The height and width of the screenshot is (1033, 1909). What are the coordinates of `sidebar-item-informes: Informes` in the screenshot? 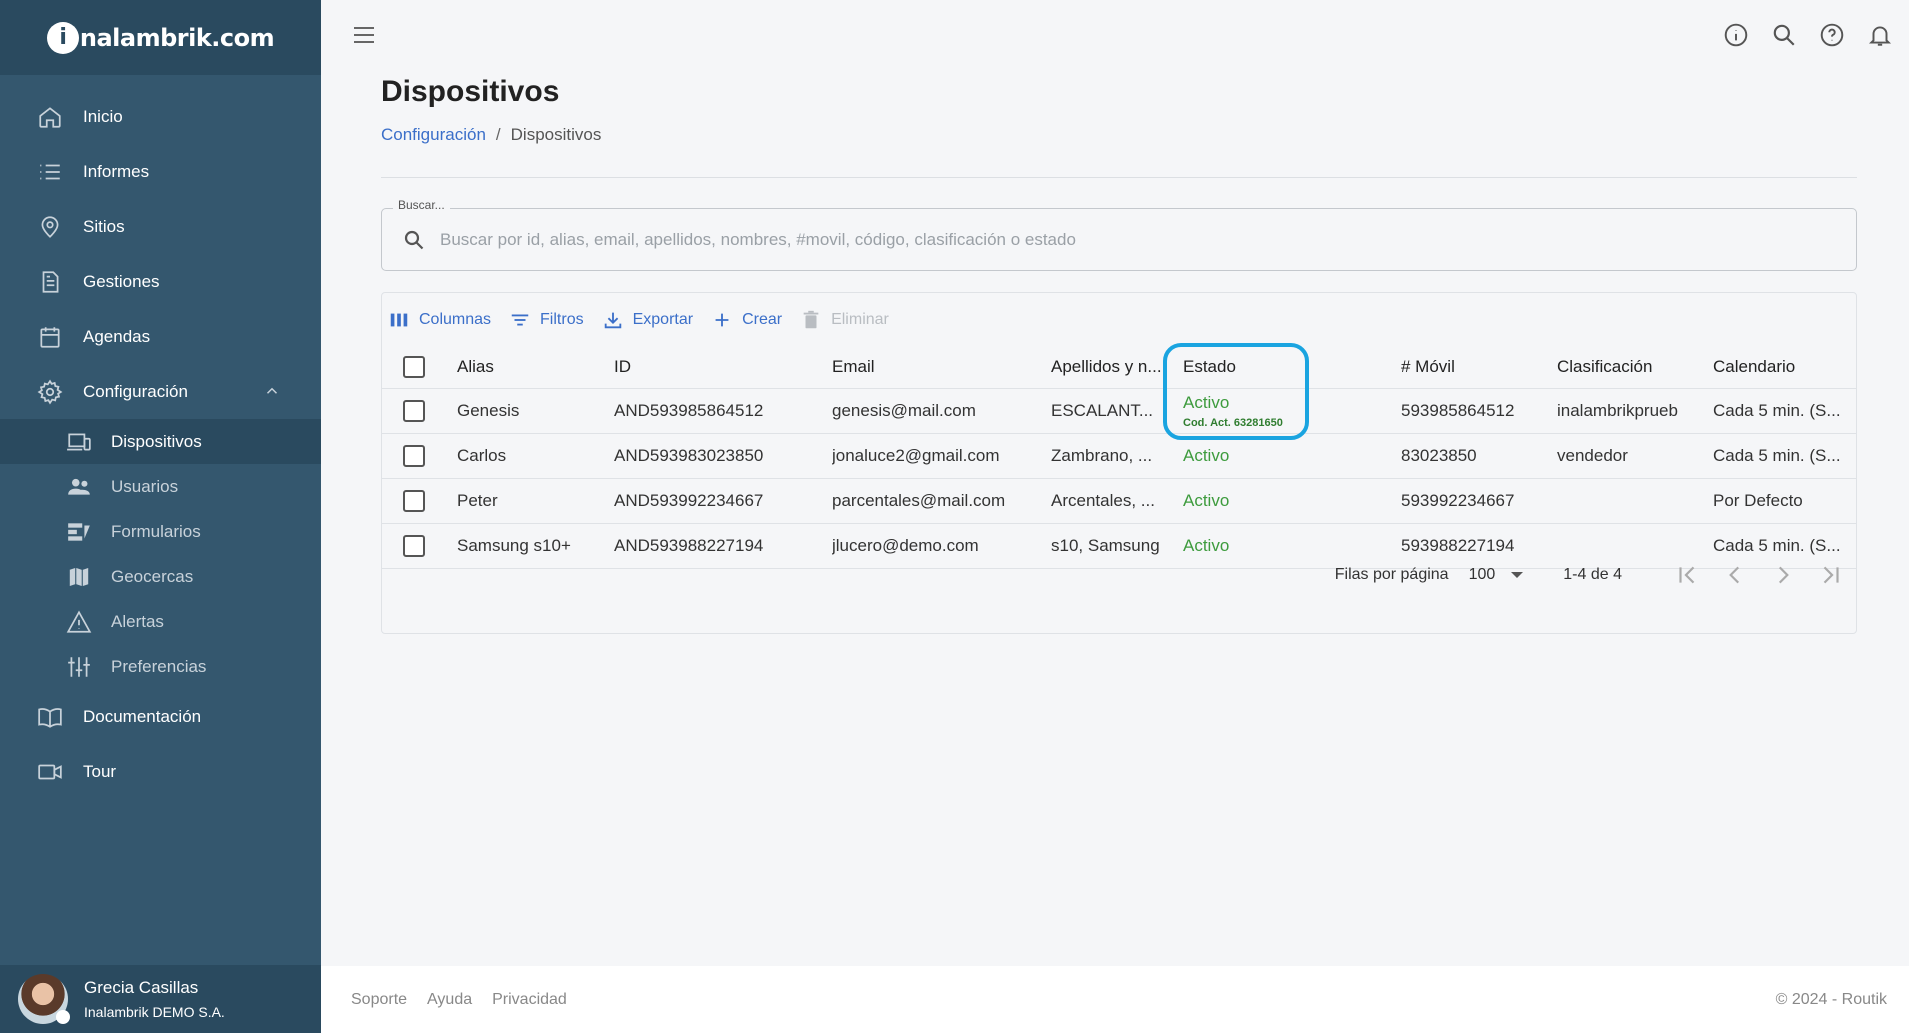 It's located at (160, 171).